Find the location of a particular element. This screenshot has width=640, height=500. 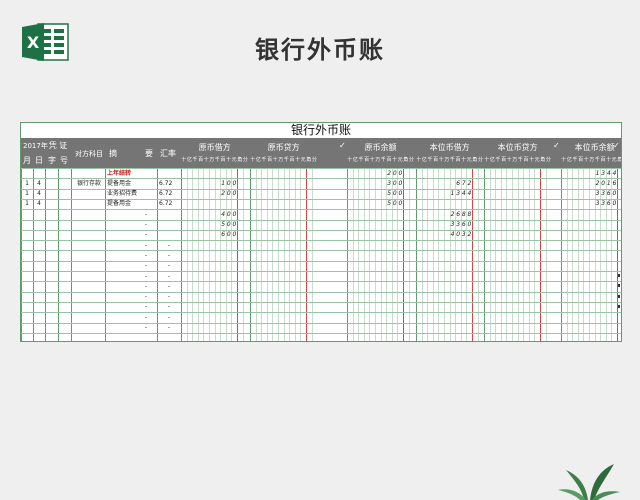

voucher-header: 凭 证 is located at coordinates (58, 145).